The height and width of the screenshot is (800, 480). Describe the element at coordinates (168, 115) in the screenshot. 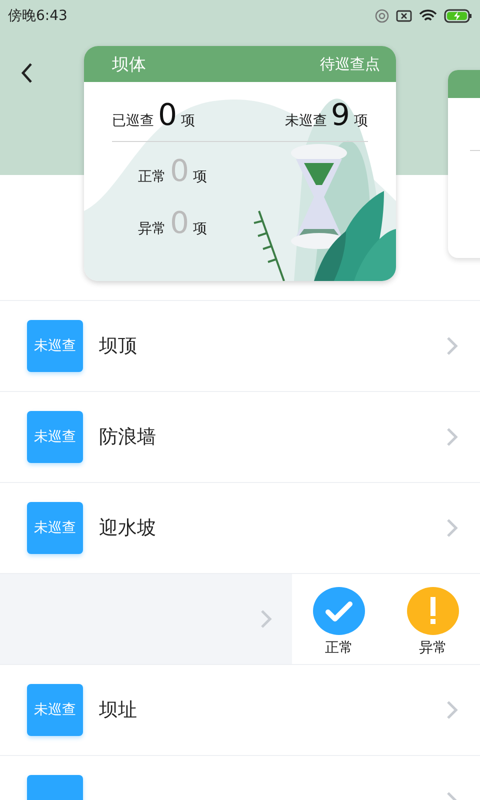

I see `stat-count: 0` at that location.